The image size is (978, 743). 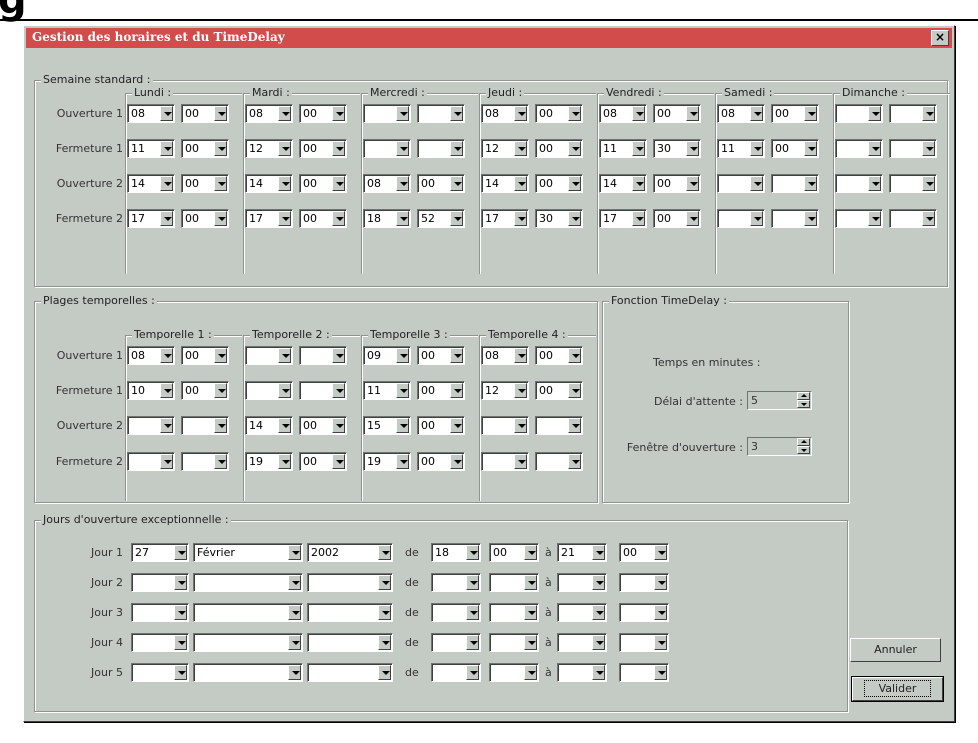 I want to click on range-2-row-3-hour-dropdown-button, so click(x=402, y=461).